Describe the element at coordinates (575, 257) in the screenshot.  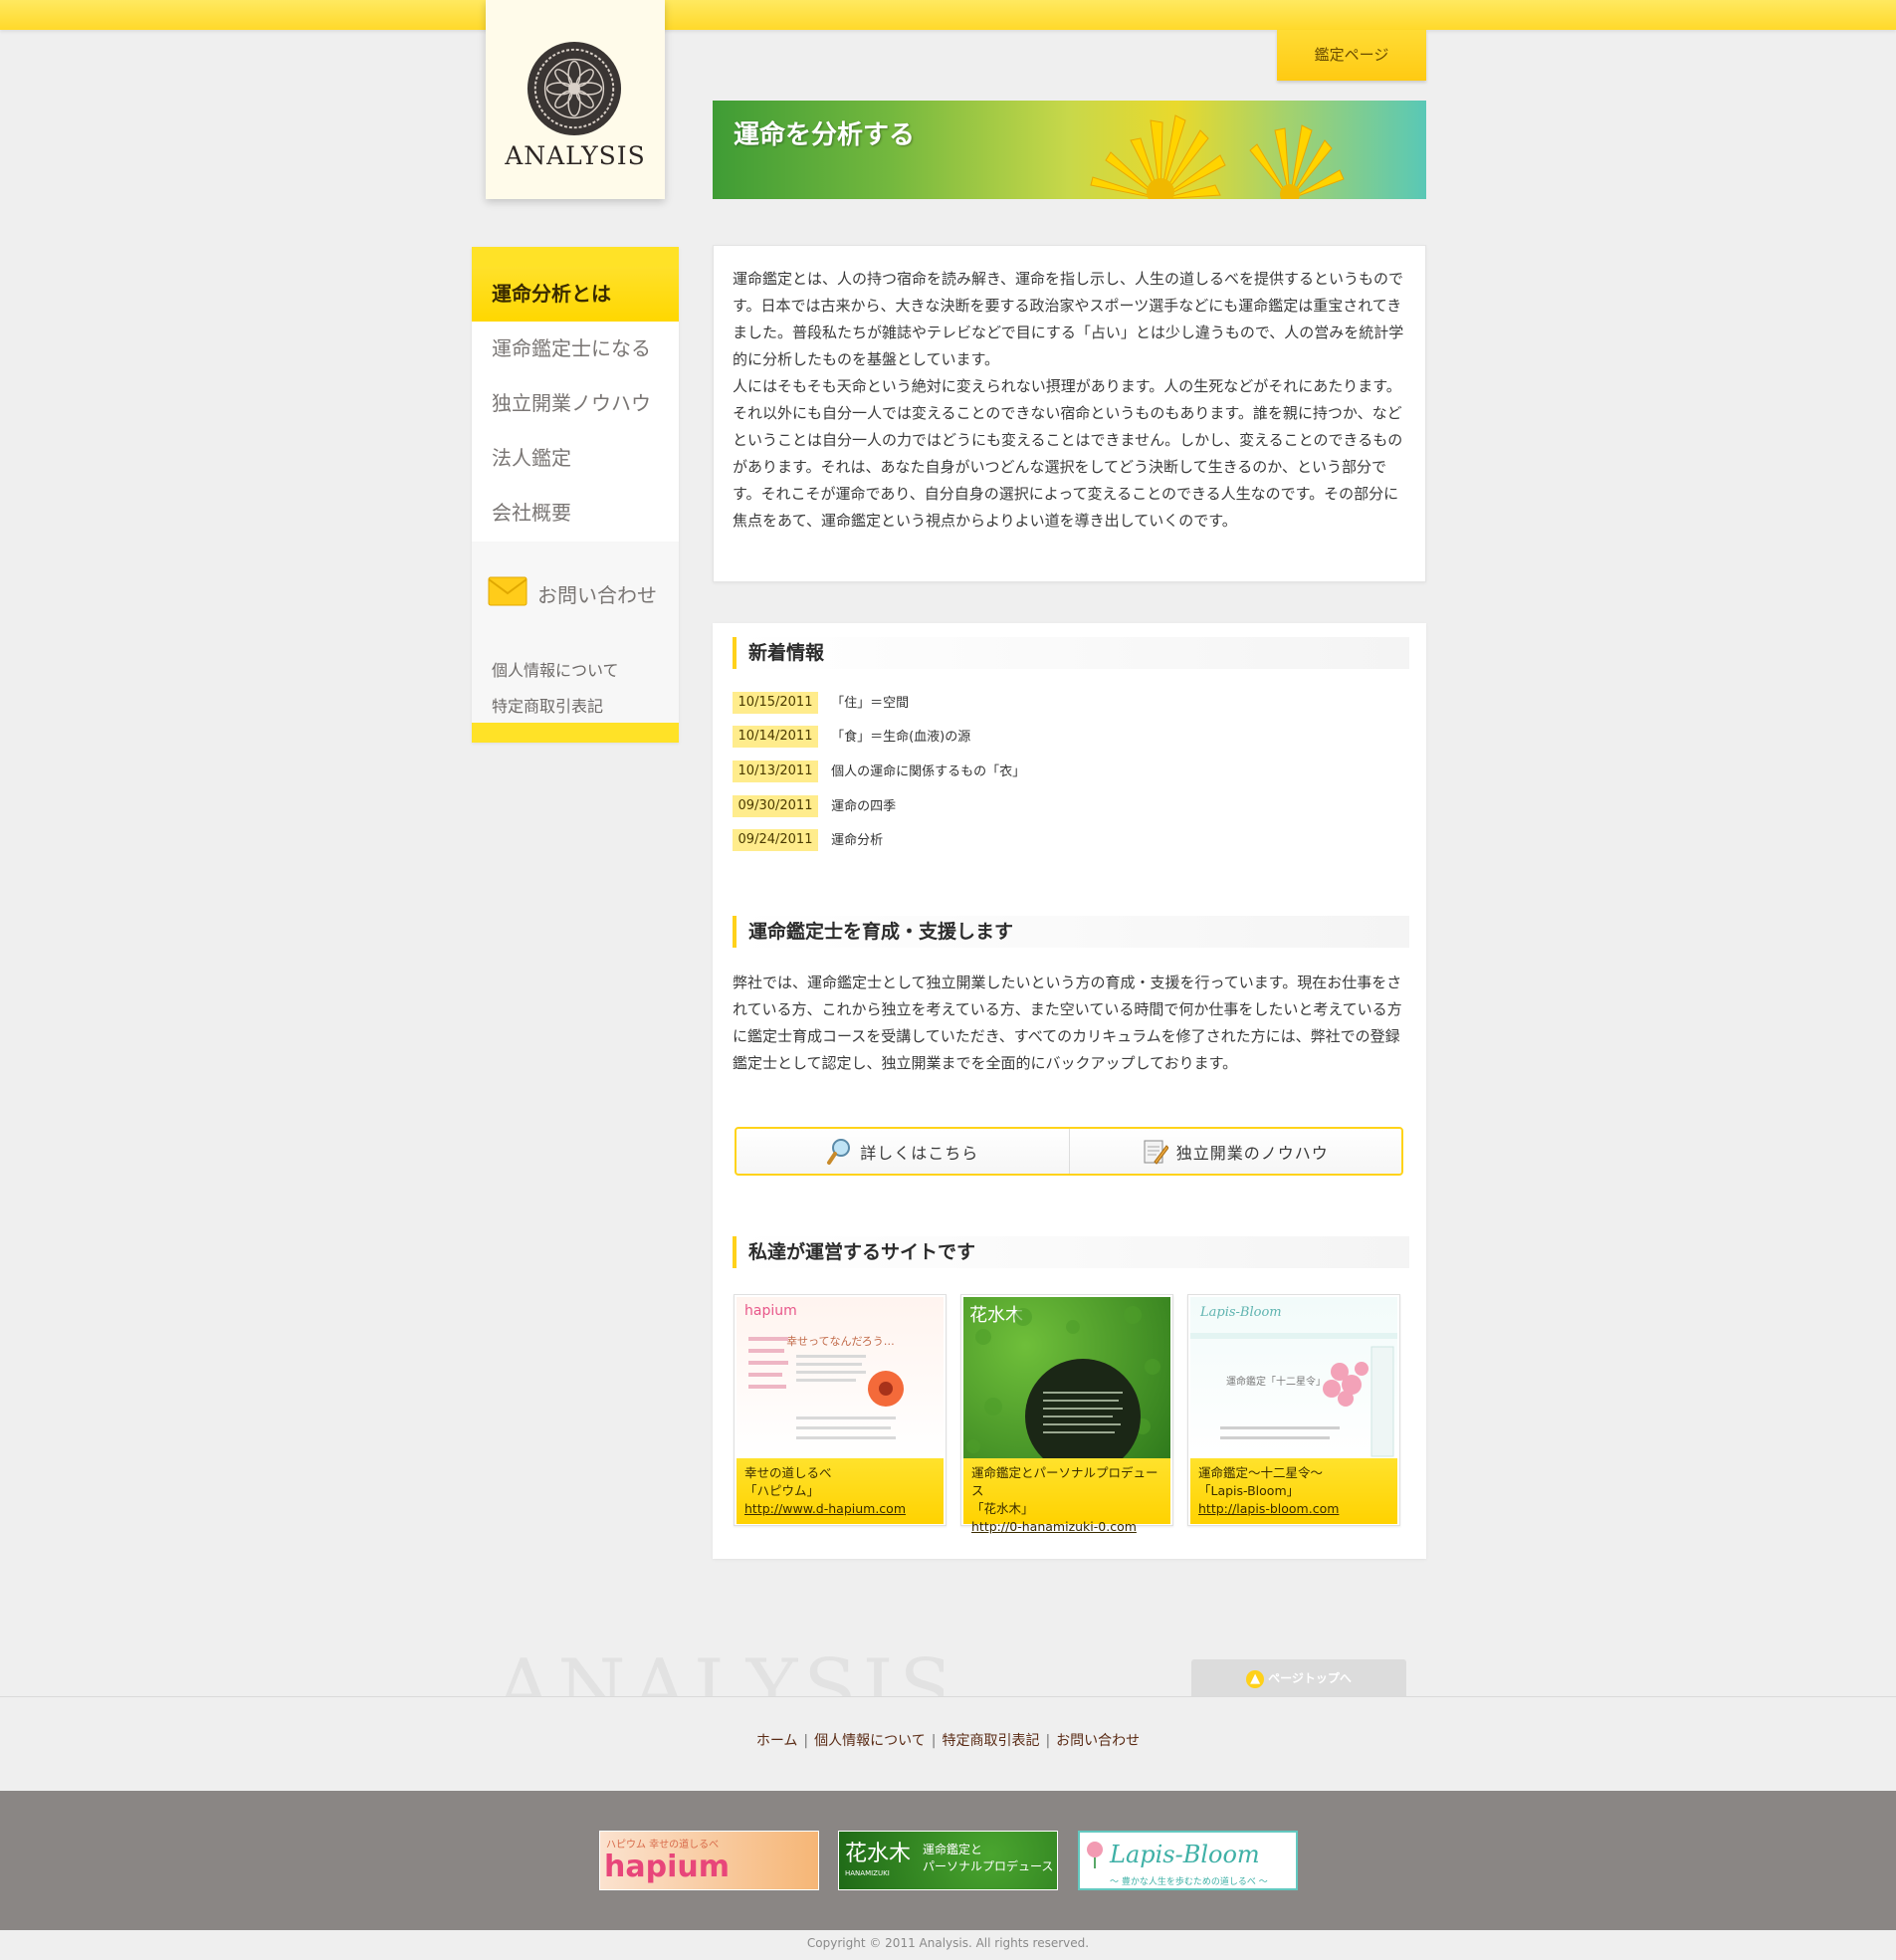
I see `sidebar-top-strip` at that location.